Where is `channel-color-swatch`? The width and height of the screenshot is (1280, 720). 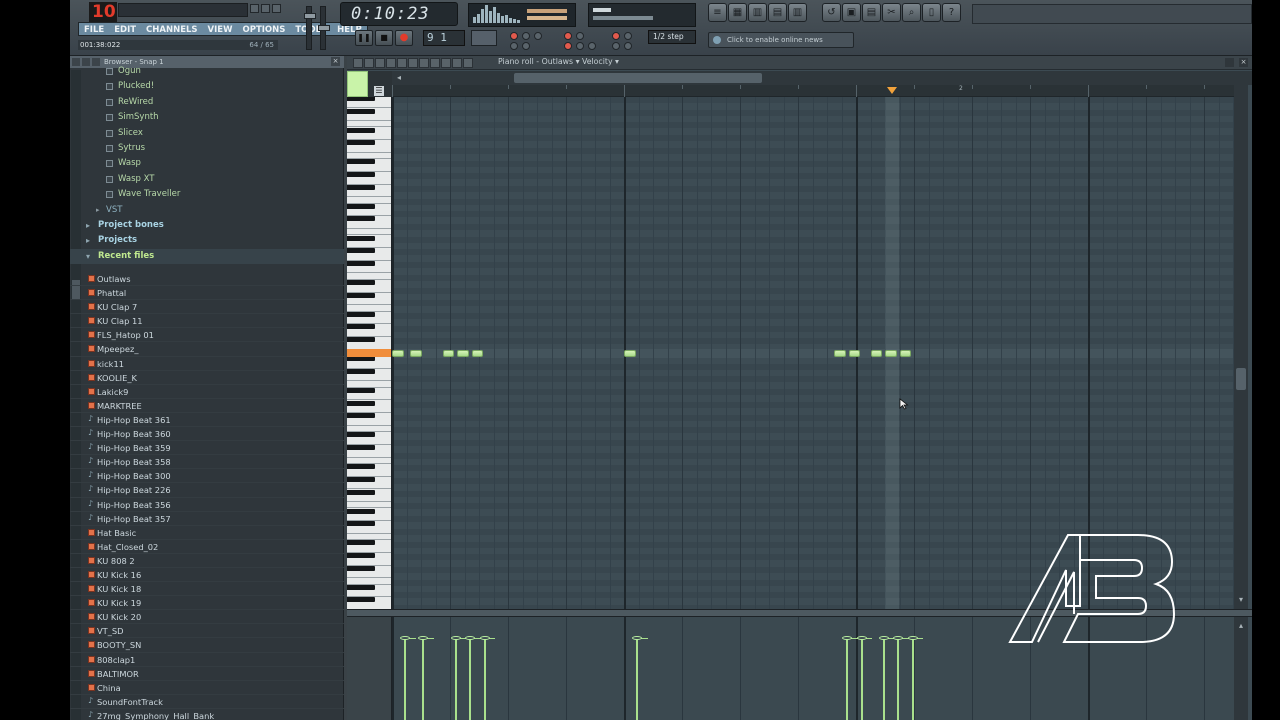 channel-color-swatch is located at coordinates (357, 84).